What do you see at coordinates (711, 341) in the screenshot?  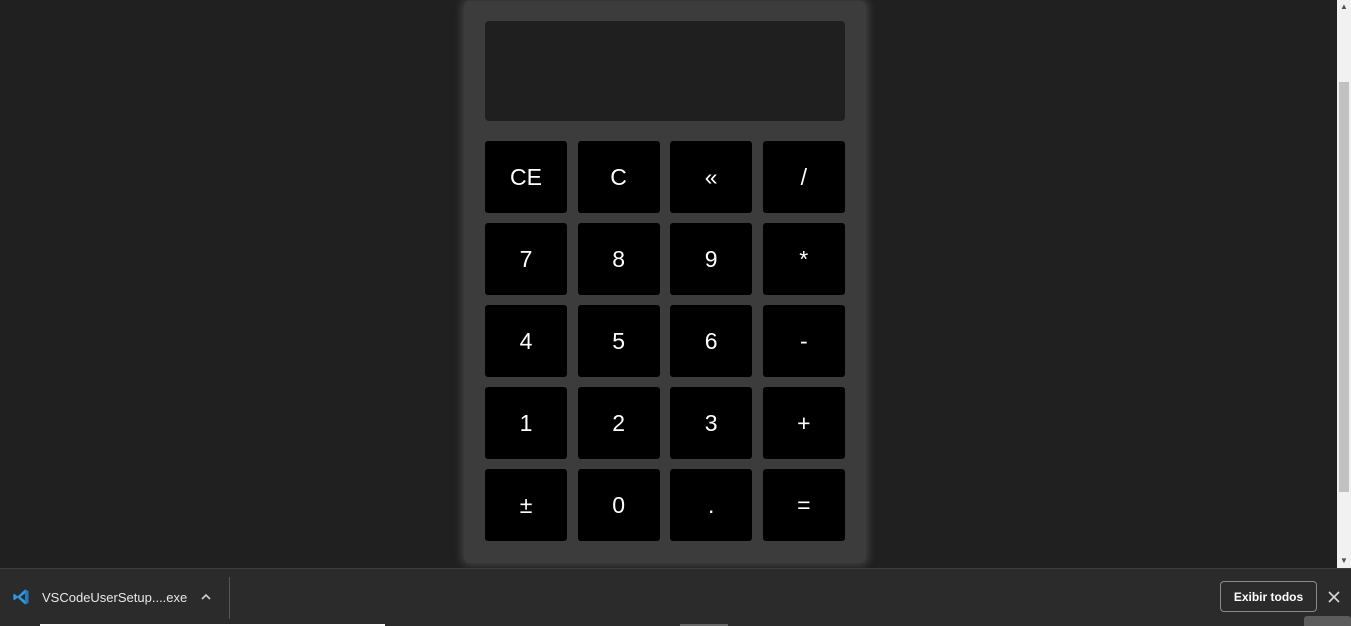 I see `digit-6-button: 6` at bounding box center [711, 341].